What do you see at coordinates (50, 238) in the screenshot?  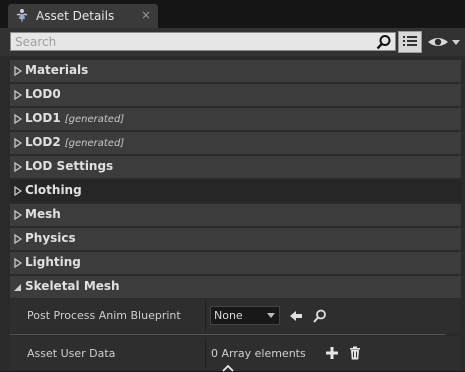 I see `category-label: Physics` at bounding box center [50, 238].